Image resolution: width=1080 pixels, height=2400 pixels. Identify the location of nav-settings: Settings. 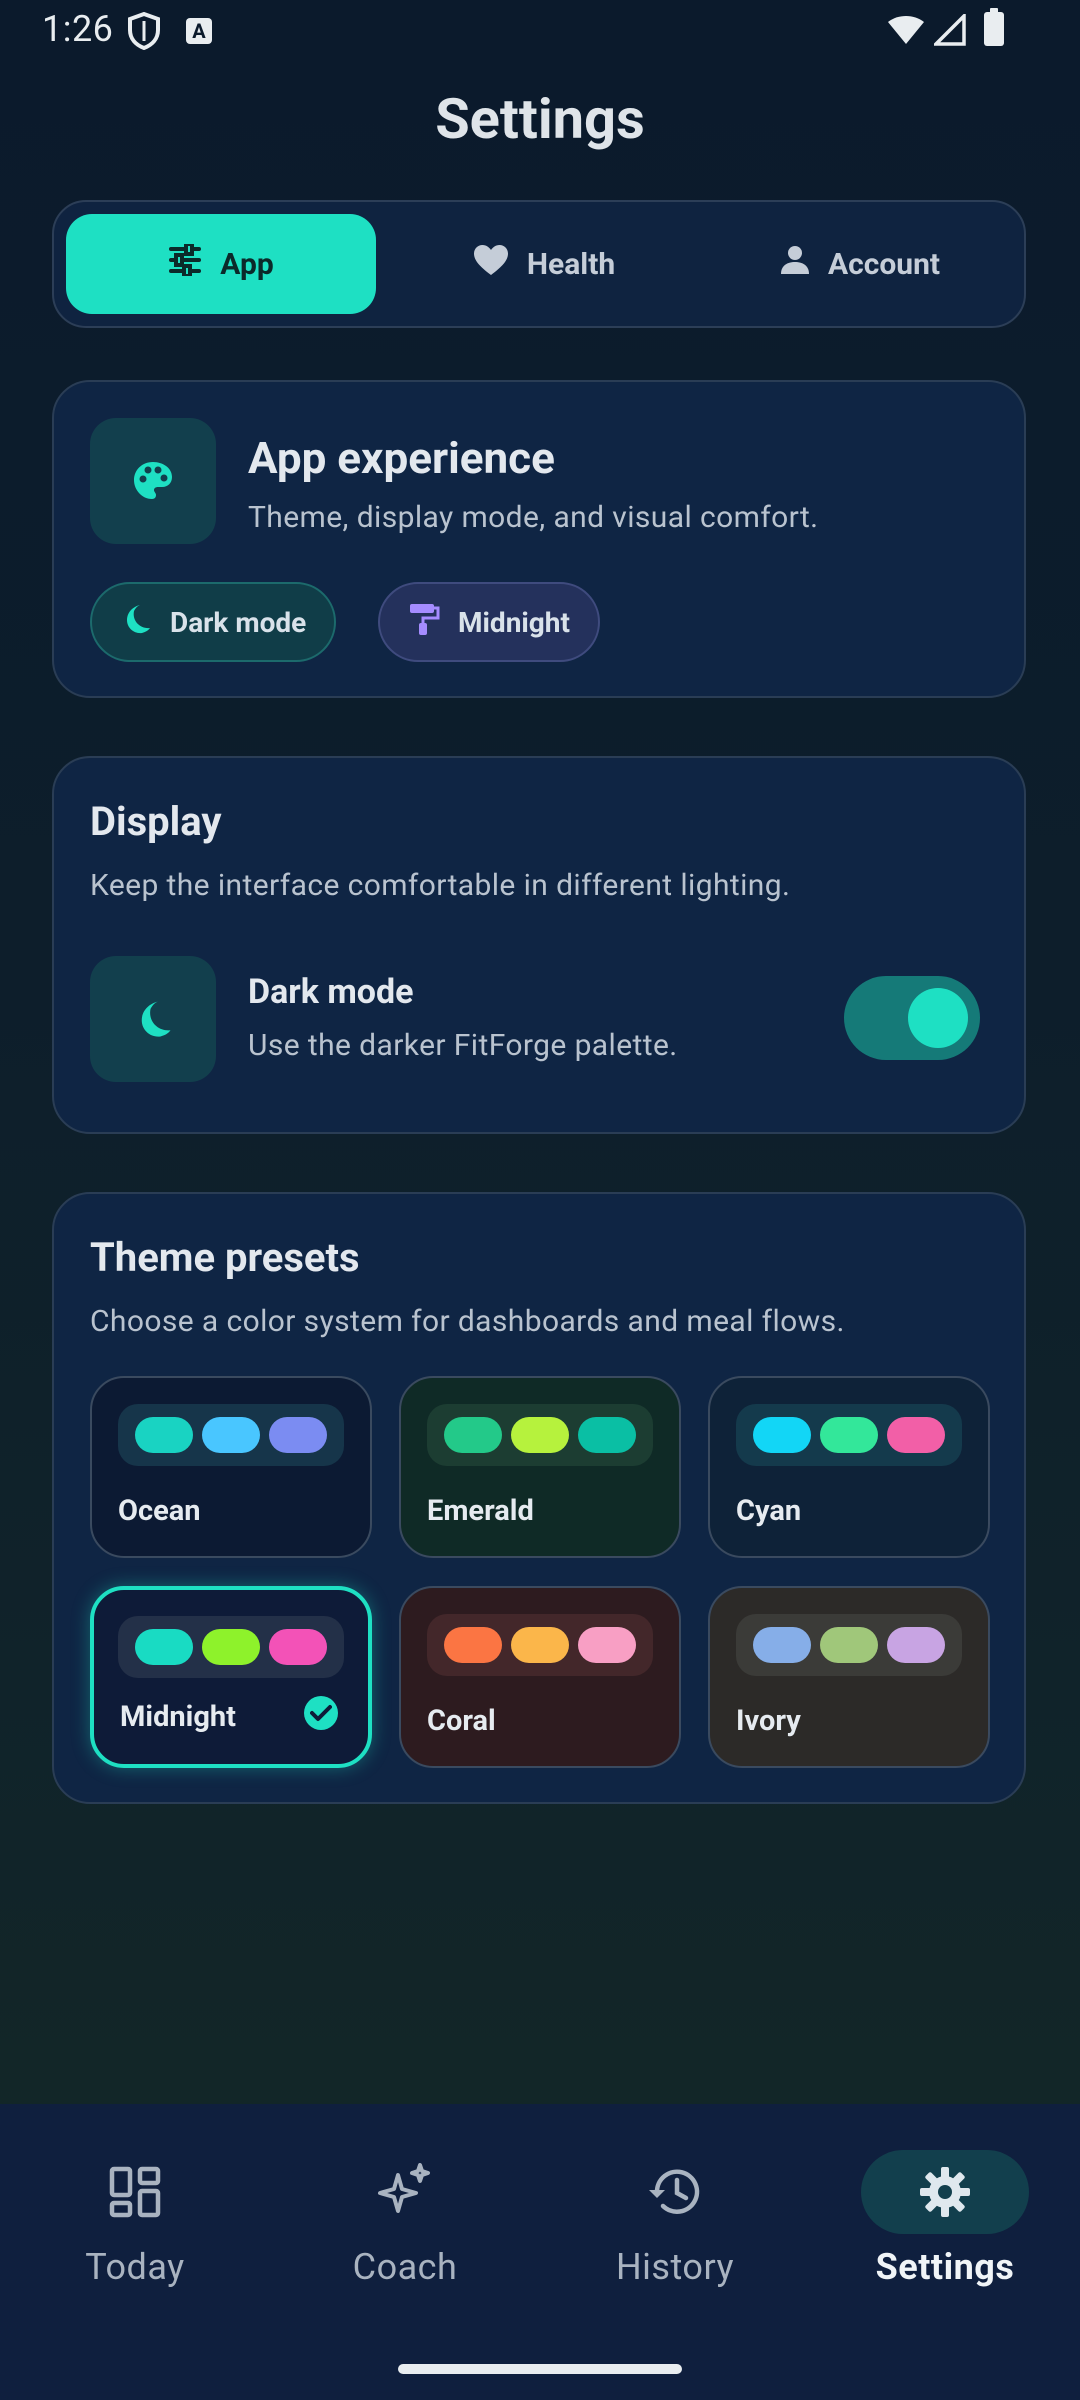
(945, 2234).